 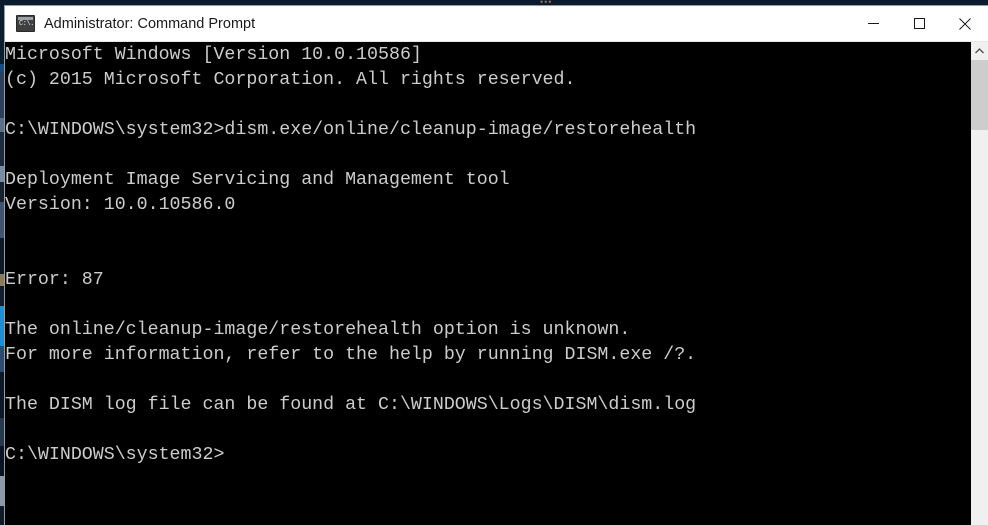 What do you see at coordinates (979, 95) in the screenshot?
I see `scroll-thumb` at bounding box center [979, 95].